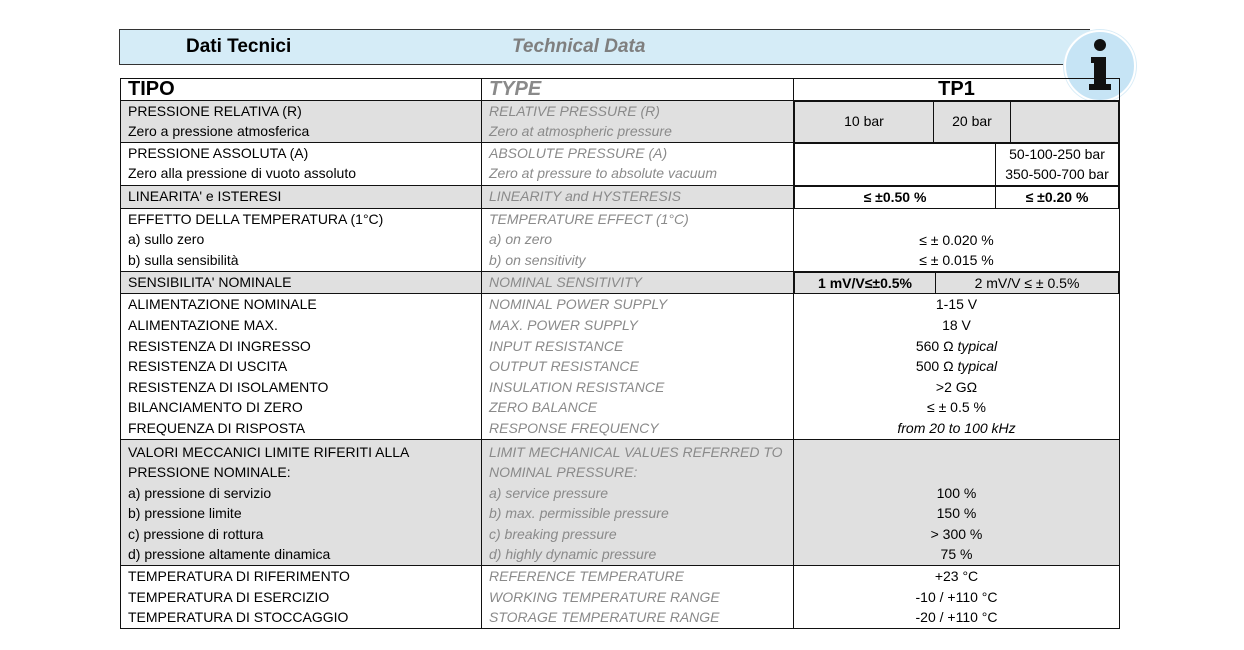  I want to click on label-it: FREQUENZA DI RISPOSTA, so click(217, 427).